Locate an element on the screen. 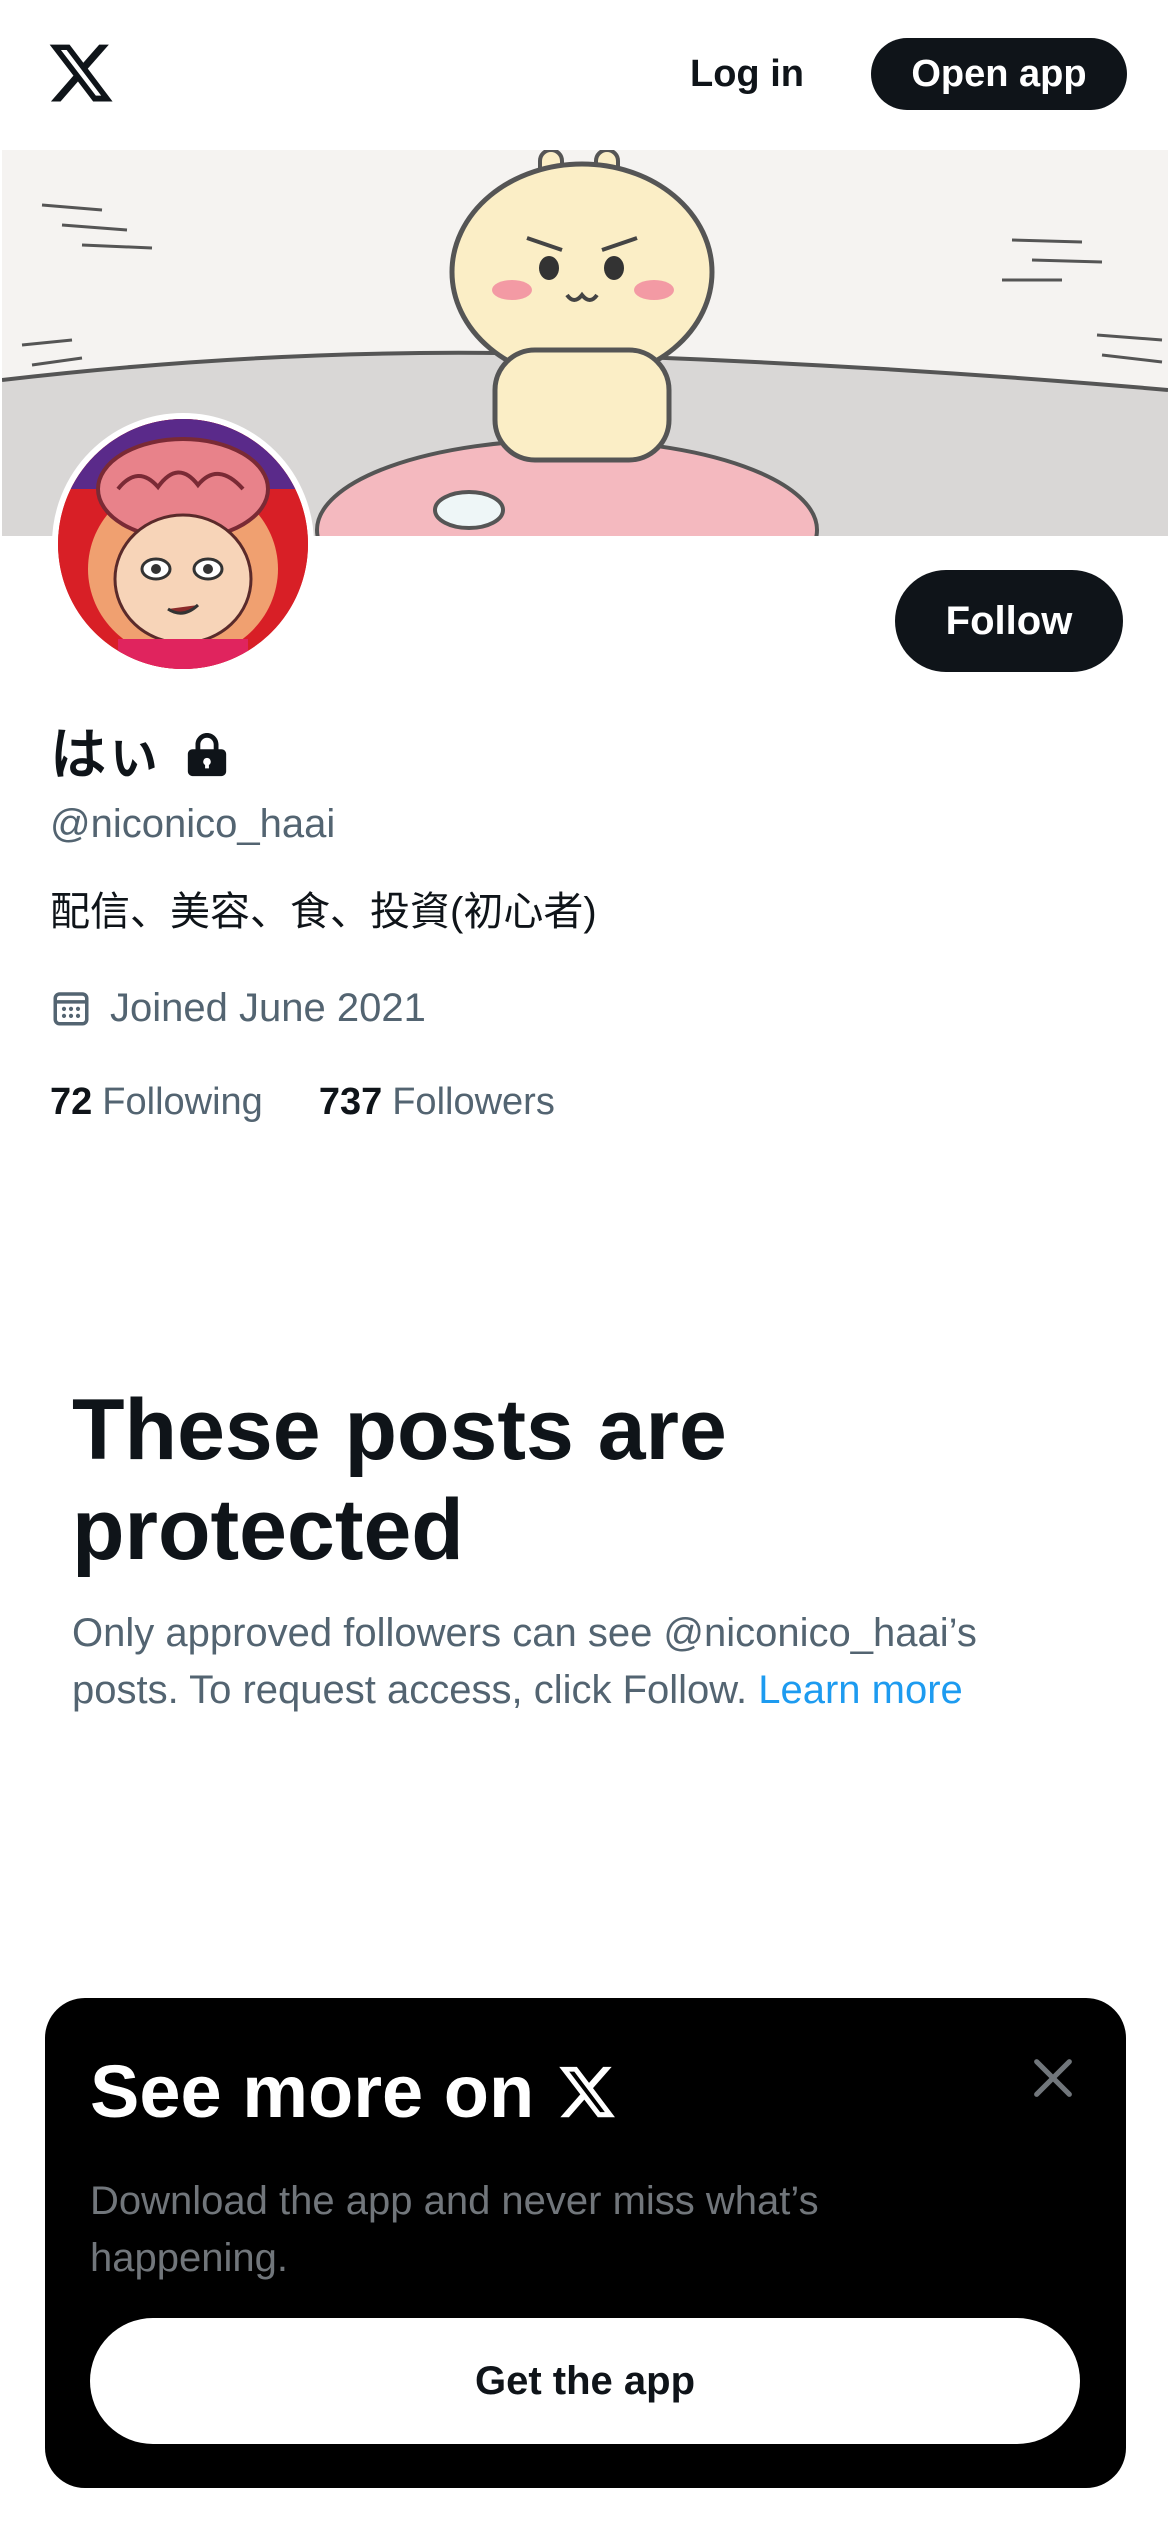  profile-bio: 配信、美容、食、投資(初心者) is located at coordinates (323, 912).